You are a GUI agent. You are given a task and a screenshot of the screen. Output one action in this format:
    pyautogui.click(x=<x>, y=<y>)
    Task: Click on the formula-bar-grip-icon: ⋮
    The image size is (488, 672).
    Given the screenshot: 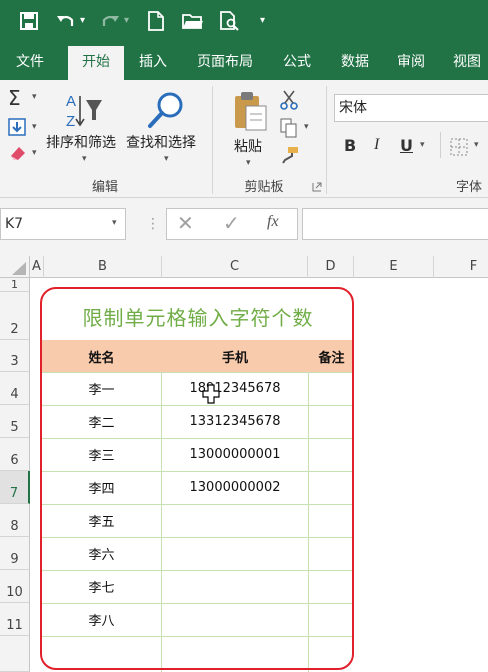 What is the action you would take?
    pyautogui.click(x=153, y=224)
    